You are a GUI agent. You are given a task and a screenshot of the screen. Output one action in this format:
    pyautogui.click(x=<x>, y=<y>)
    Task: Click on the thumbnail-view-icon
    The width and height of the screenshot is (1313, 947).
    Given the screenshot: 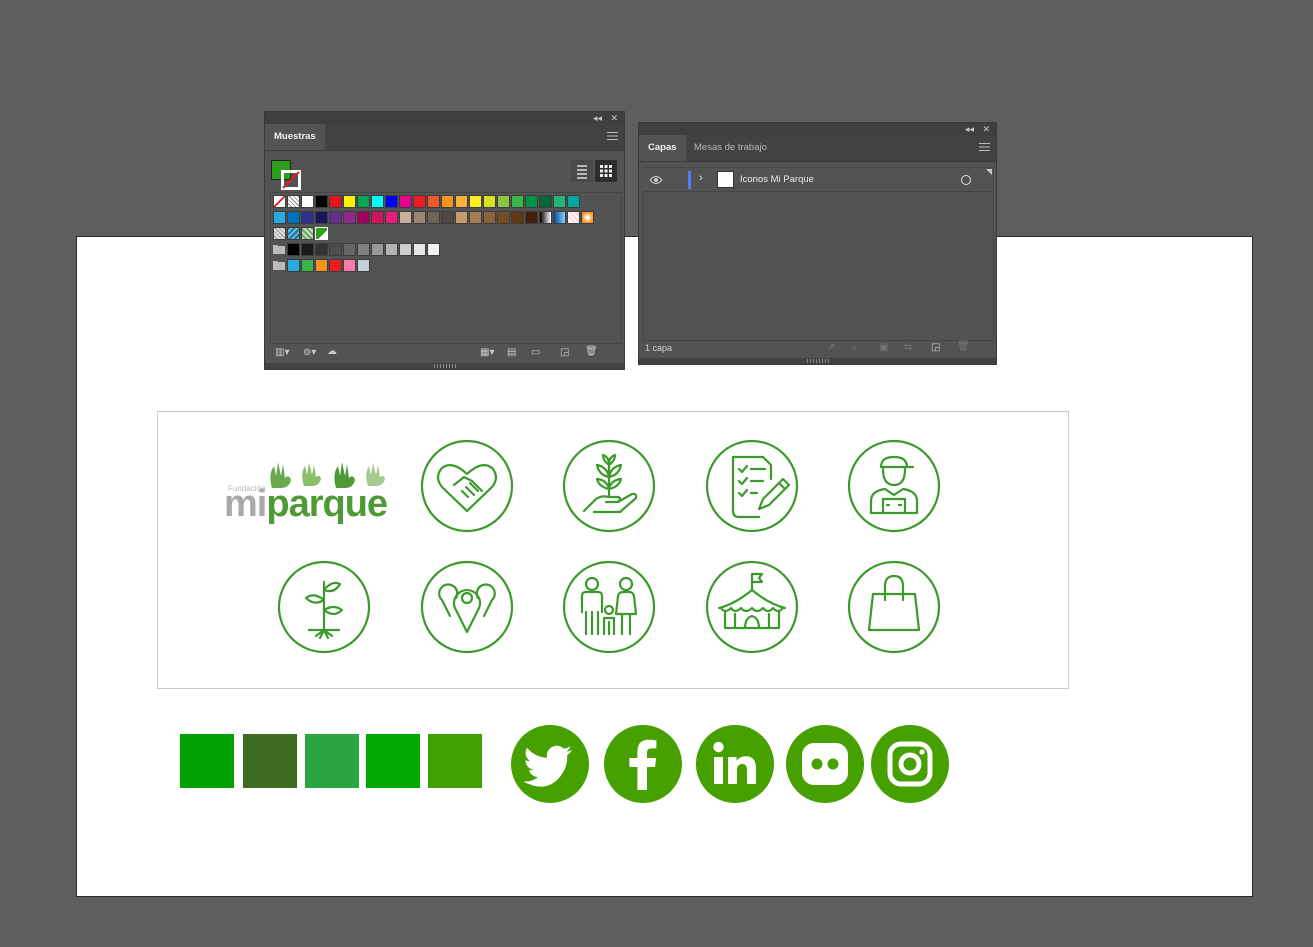 What is the action you would take?
    pyautogui.click(x=606, y=171)
    